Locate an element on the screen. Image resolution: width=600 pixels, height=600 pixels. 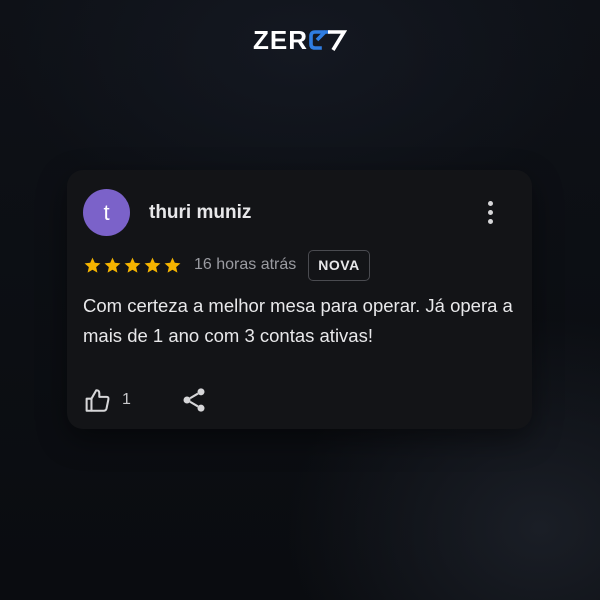
more-options-button is located at coordinates (490, 212).